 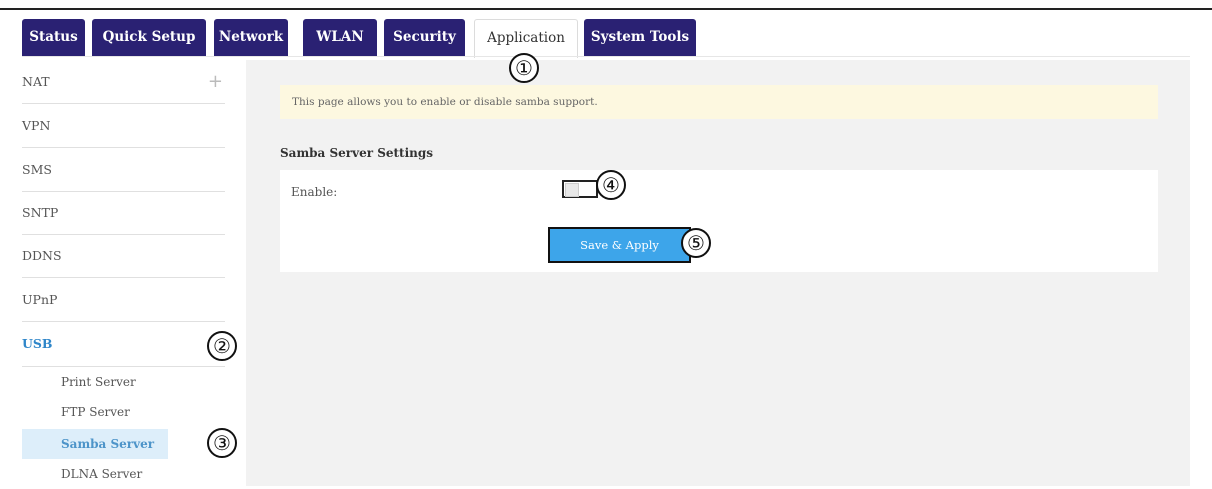 What do you see at coordinates (53, 37) in the screenshot?
I see `tab-status: Status` at bounding box center [53, 37].